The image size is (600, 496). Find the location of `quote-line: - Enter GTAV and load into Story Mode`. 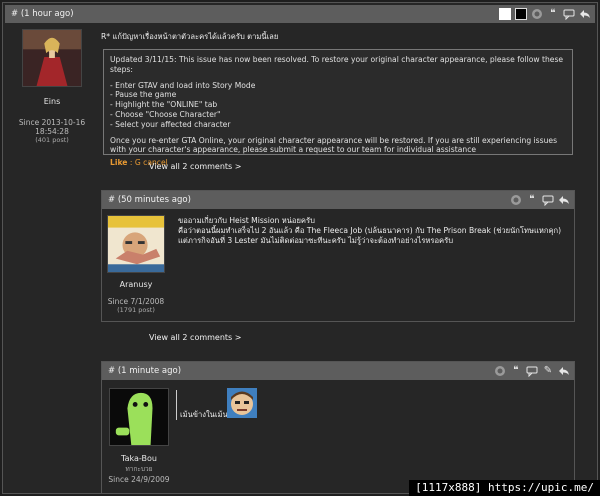

quote-line: - Enter GTAV and load into Story Mode is located at coordinates (183, 85).